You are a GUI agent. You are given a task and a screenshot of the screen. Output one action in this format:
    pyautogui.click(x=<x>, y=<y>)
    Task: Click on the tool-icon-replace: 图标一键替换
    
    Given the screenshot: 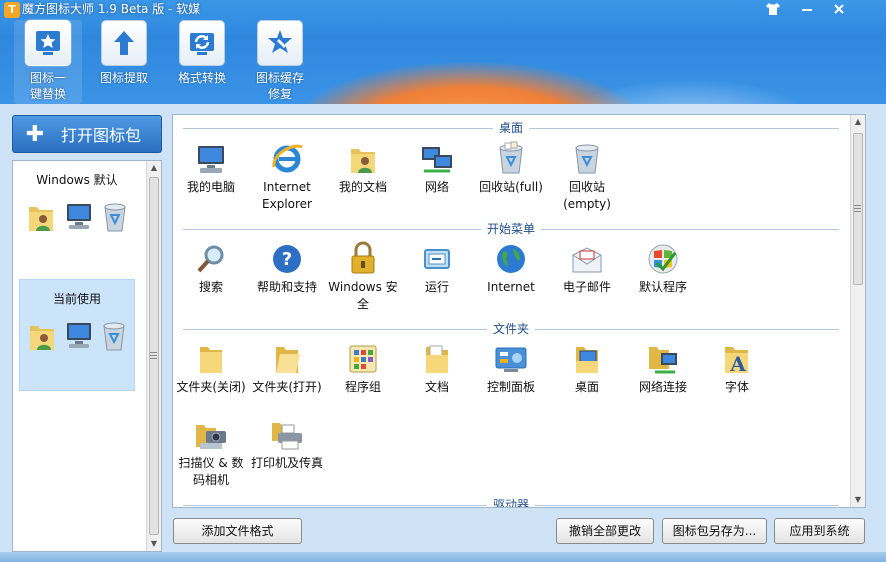 What is the action you would take?
    pyautogui.click(x=48, y=62)
    